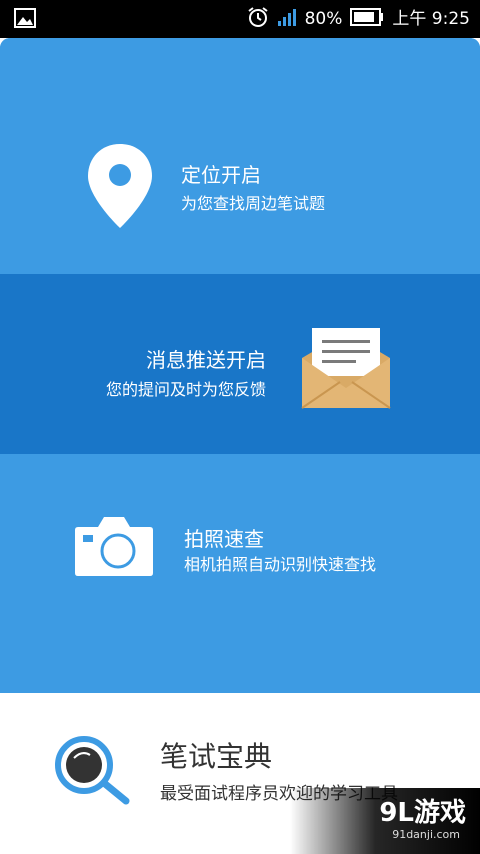 The image size is (480, 854). I want to click on battery-percent: 80%, so click(323, 19).